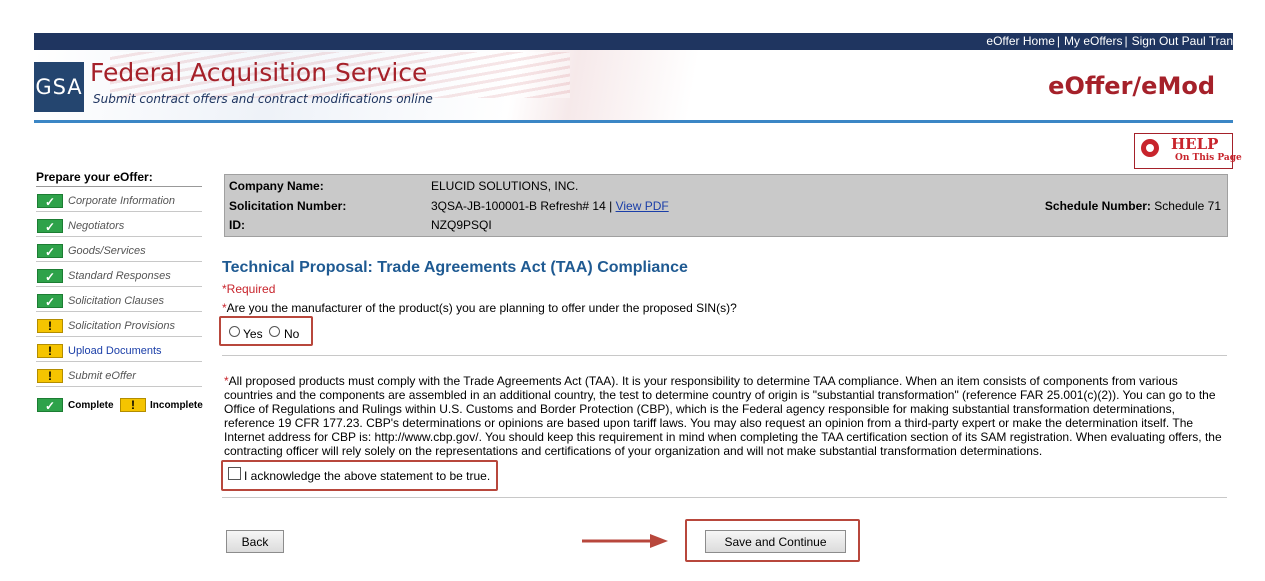  What do you see at coordinates (1132, 206) in the screenshot?
I see `schedule-number: Schedule Number: Schedule 71` at bounding box center [1132, 206].